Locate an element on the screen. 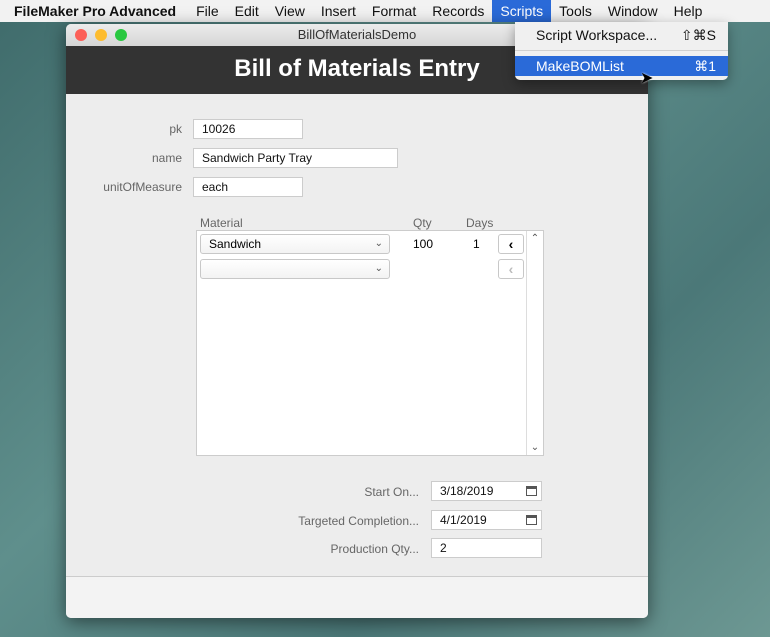 This screenshot has width=770, height=637. move-left-button: ‹ is located at coordinates (511, 244).